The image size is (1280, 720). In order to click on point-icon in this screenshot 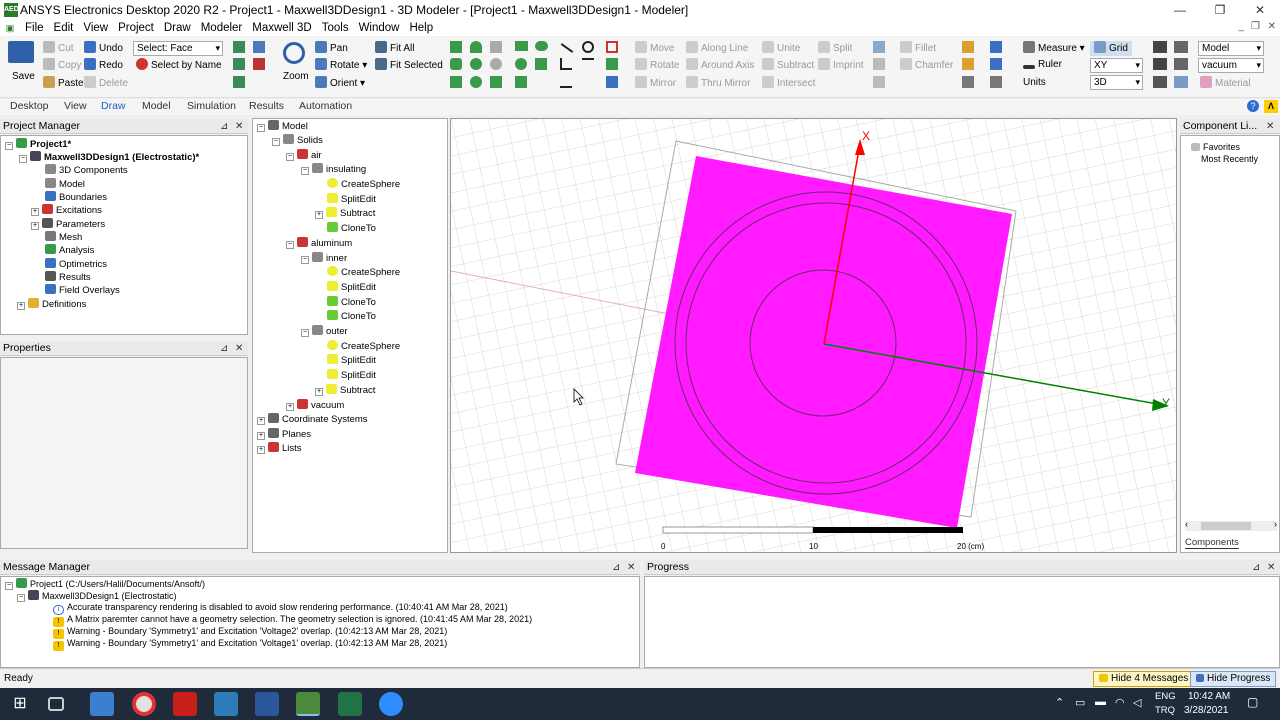, I will do `click(612, 64)`.